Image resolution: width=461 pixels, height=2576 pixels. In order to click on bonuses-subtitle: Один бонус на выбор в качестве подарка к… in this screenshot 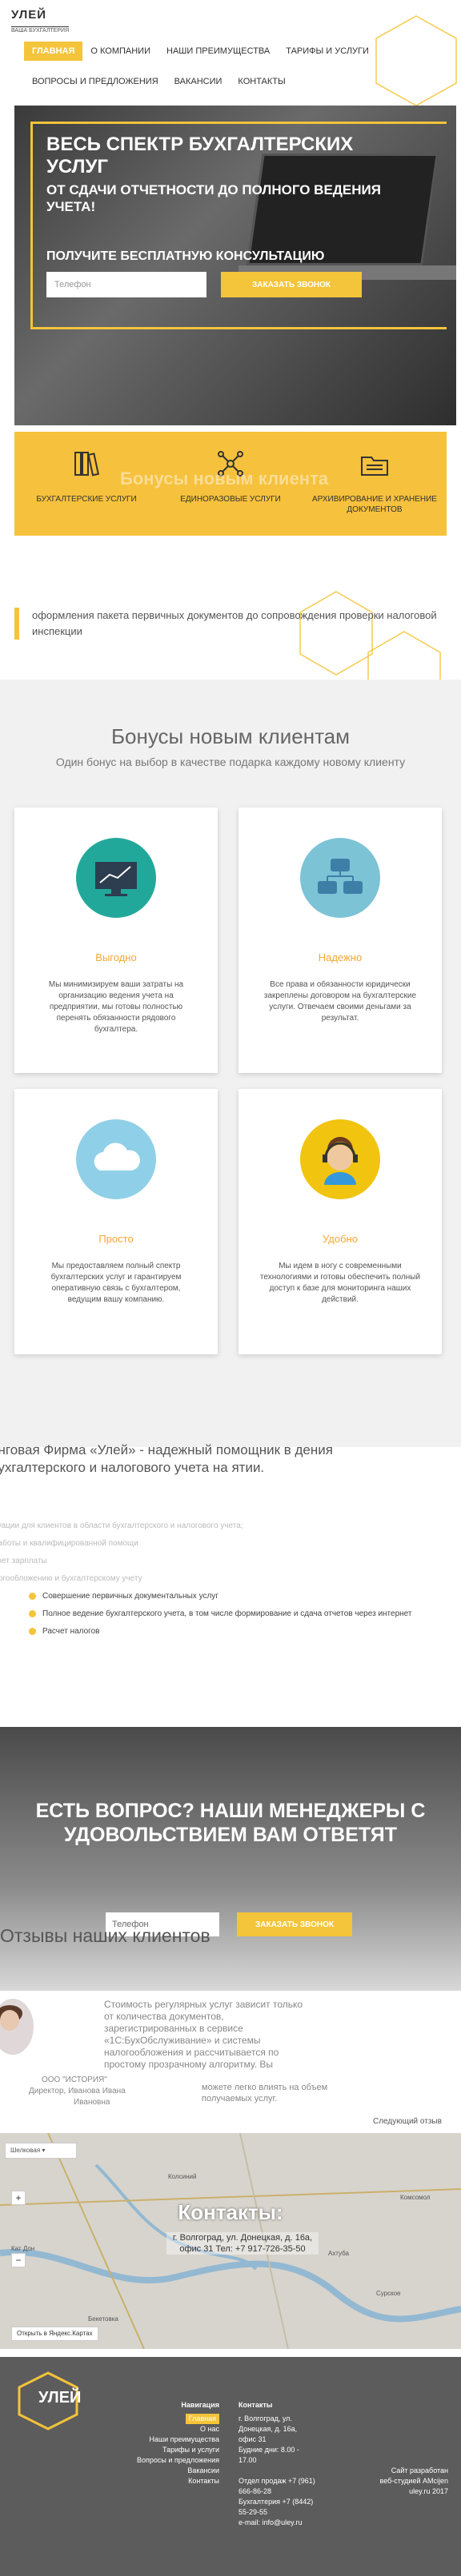, I will do `click(230, 762)`.